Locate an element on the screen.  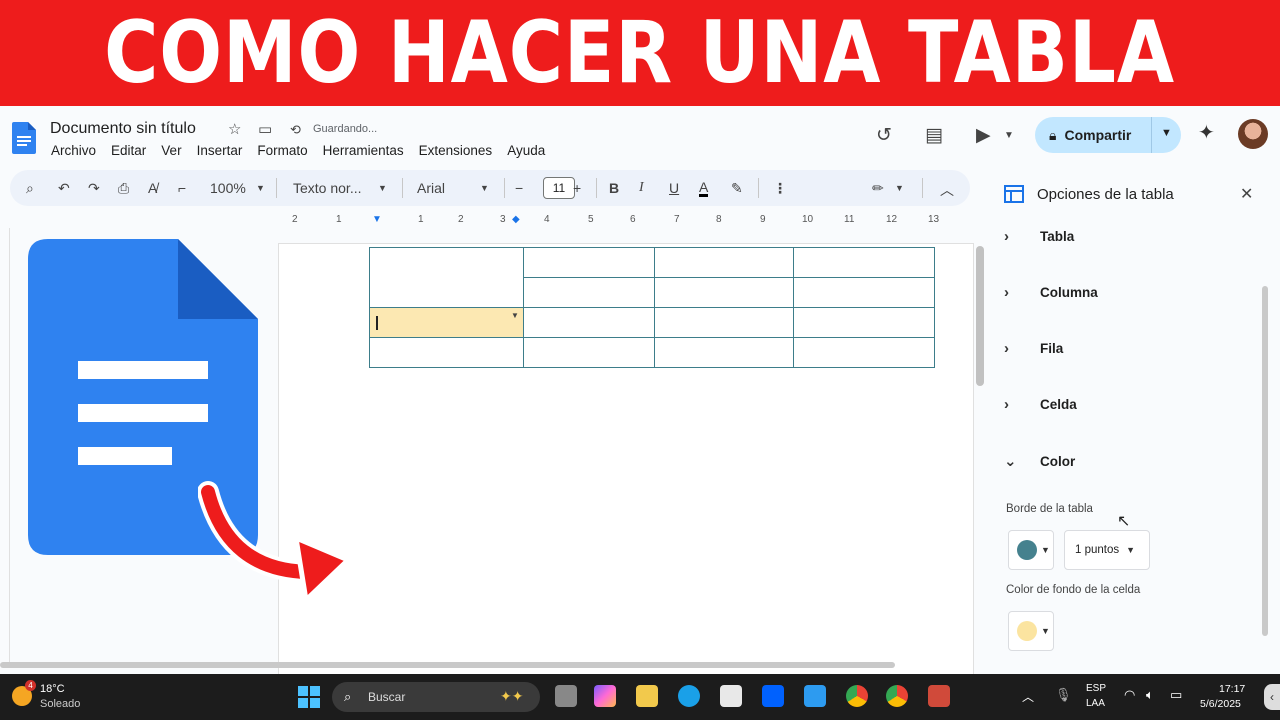
history-icon: ↺ is located at coordinates (884, 135).